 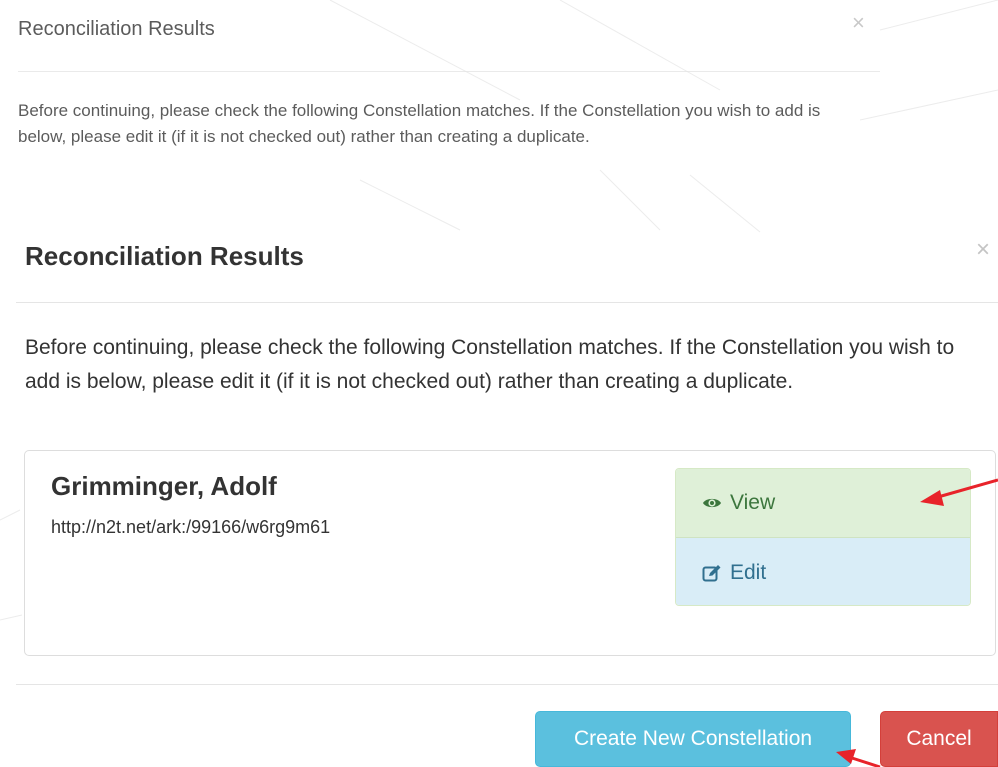 What do you see at coordinates (712, 503) in the screenshot?
I see `eye-icon` at bounding box center [712, 503].